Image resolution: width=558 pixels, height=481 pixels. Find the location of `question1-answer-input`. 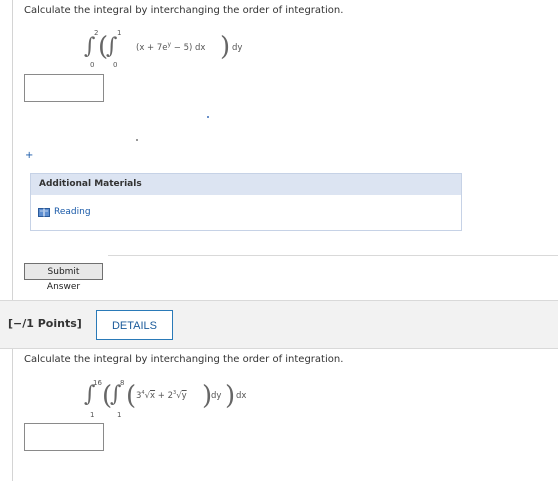

question1-answer-input is located at coordinates (64, 88).